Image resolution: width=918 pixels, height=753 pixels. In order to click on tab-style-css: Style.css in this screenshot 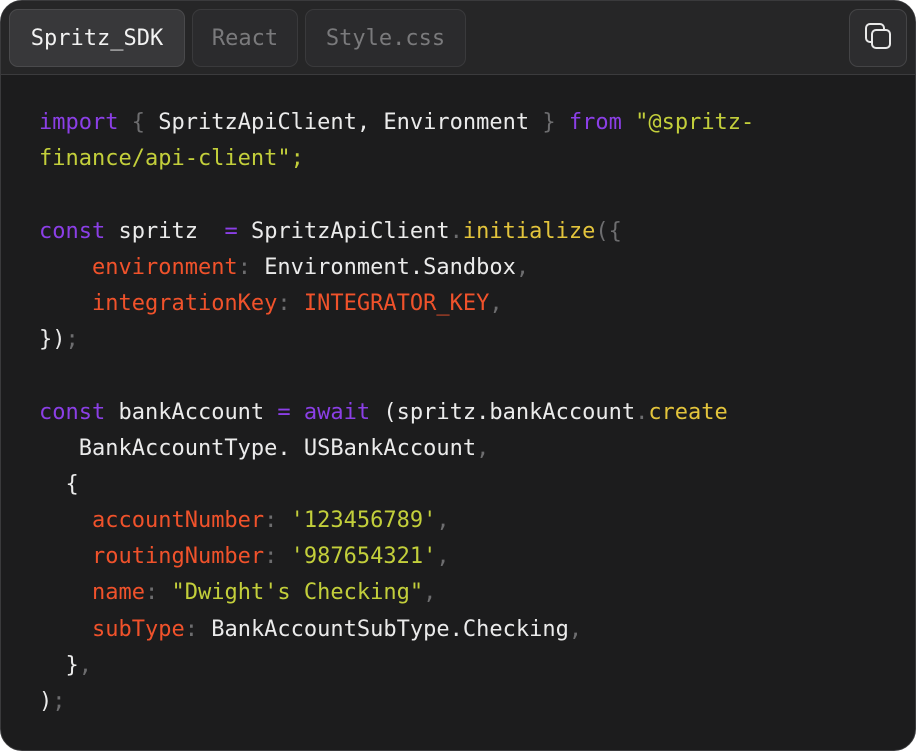, I will do `click(385, 38)`.